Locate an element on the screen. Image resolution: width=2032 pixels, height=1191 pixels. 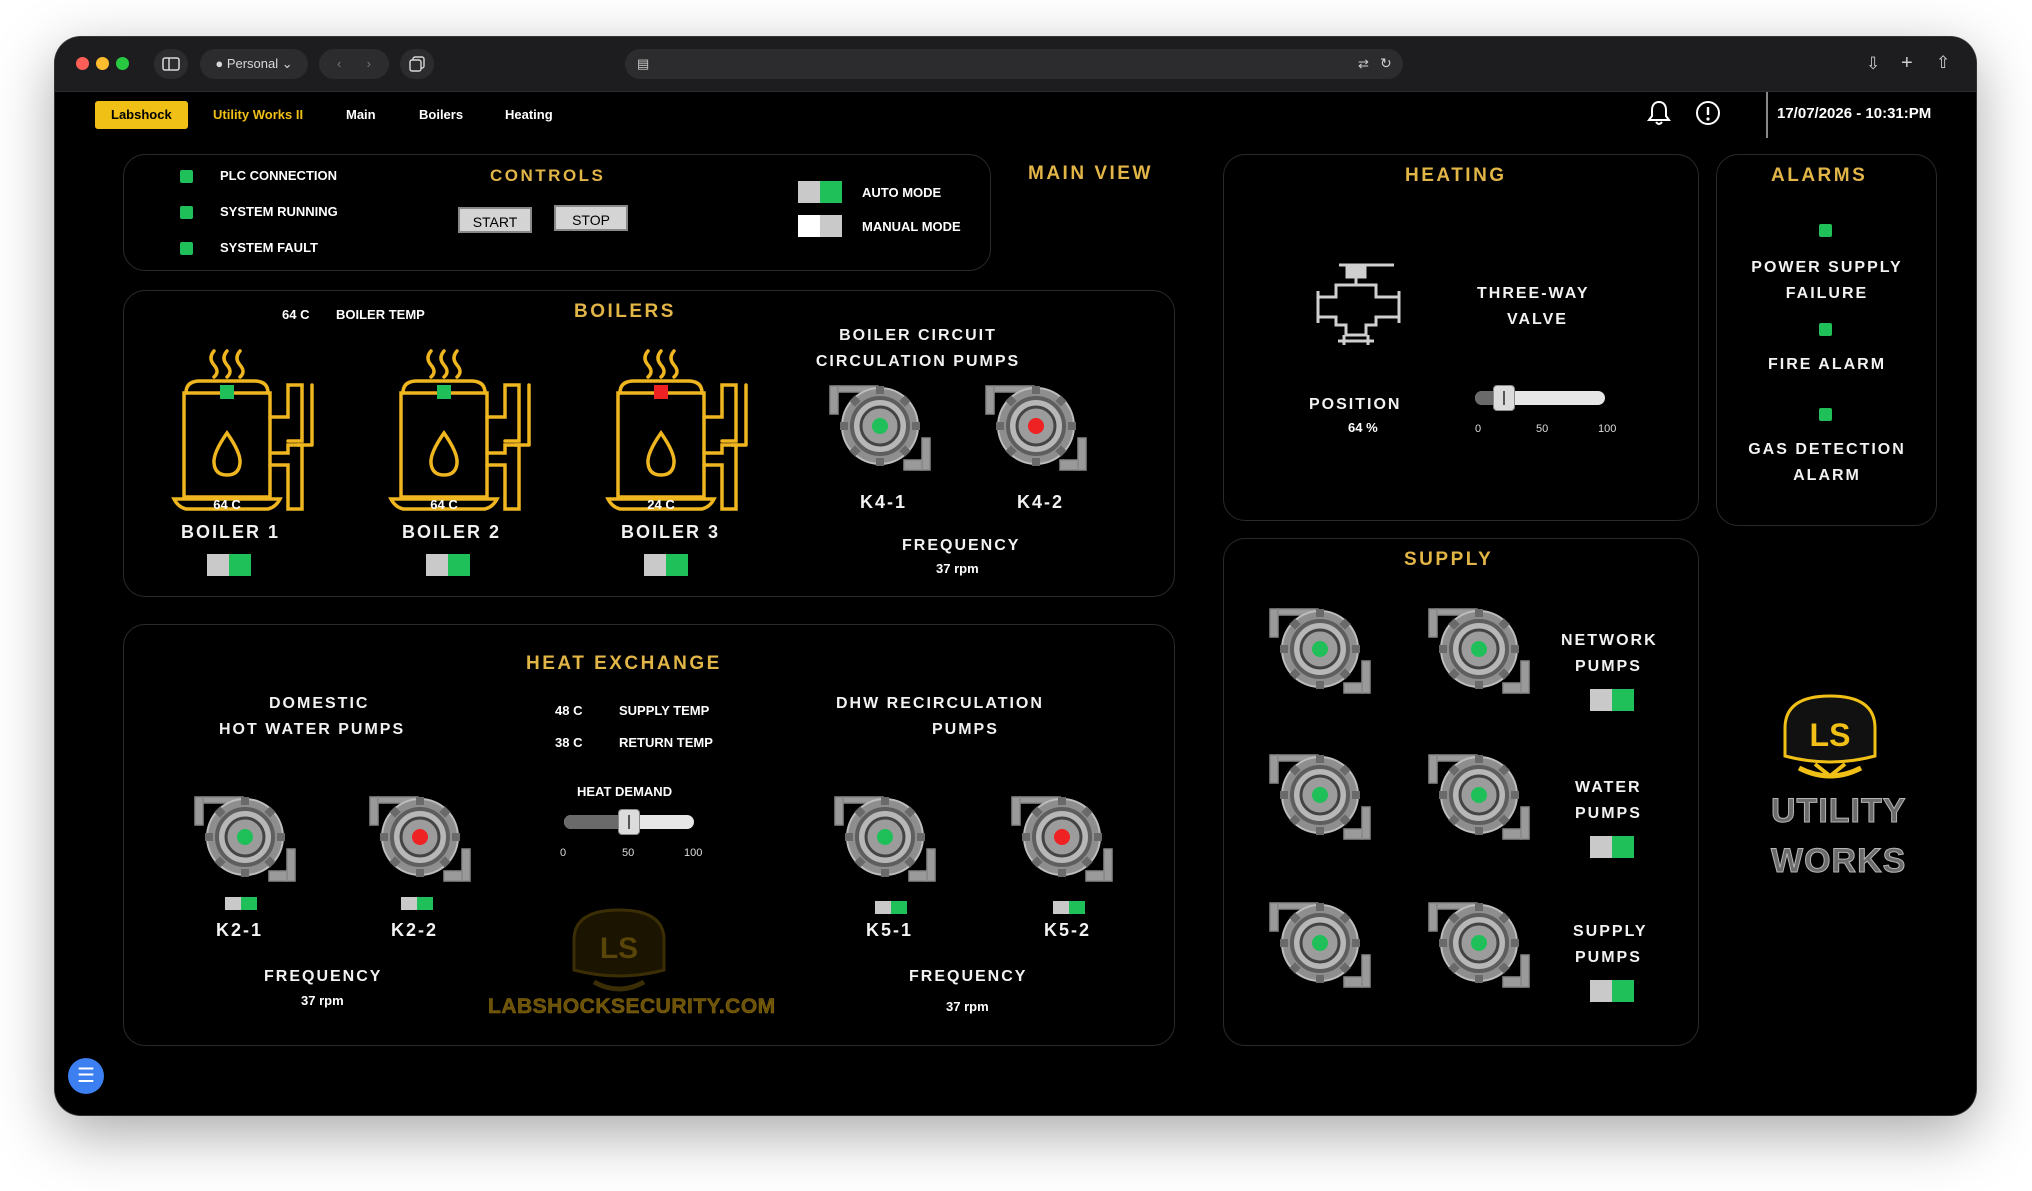
pump-k2-1-label: K2-1 is located at coordinates (240, 930).